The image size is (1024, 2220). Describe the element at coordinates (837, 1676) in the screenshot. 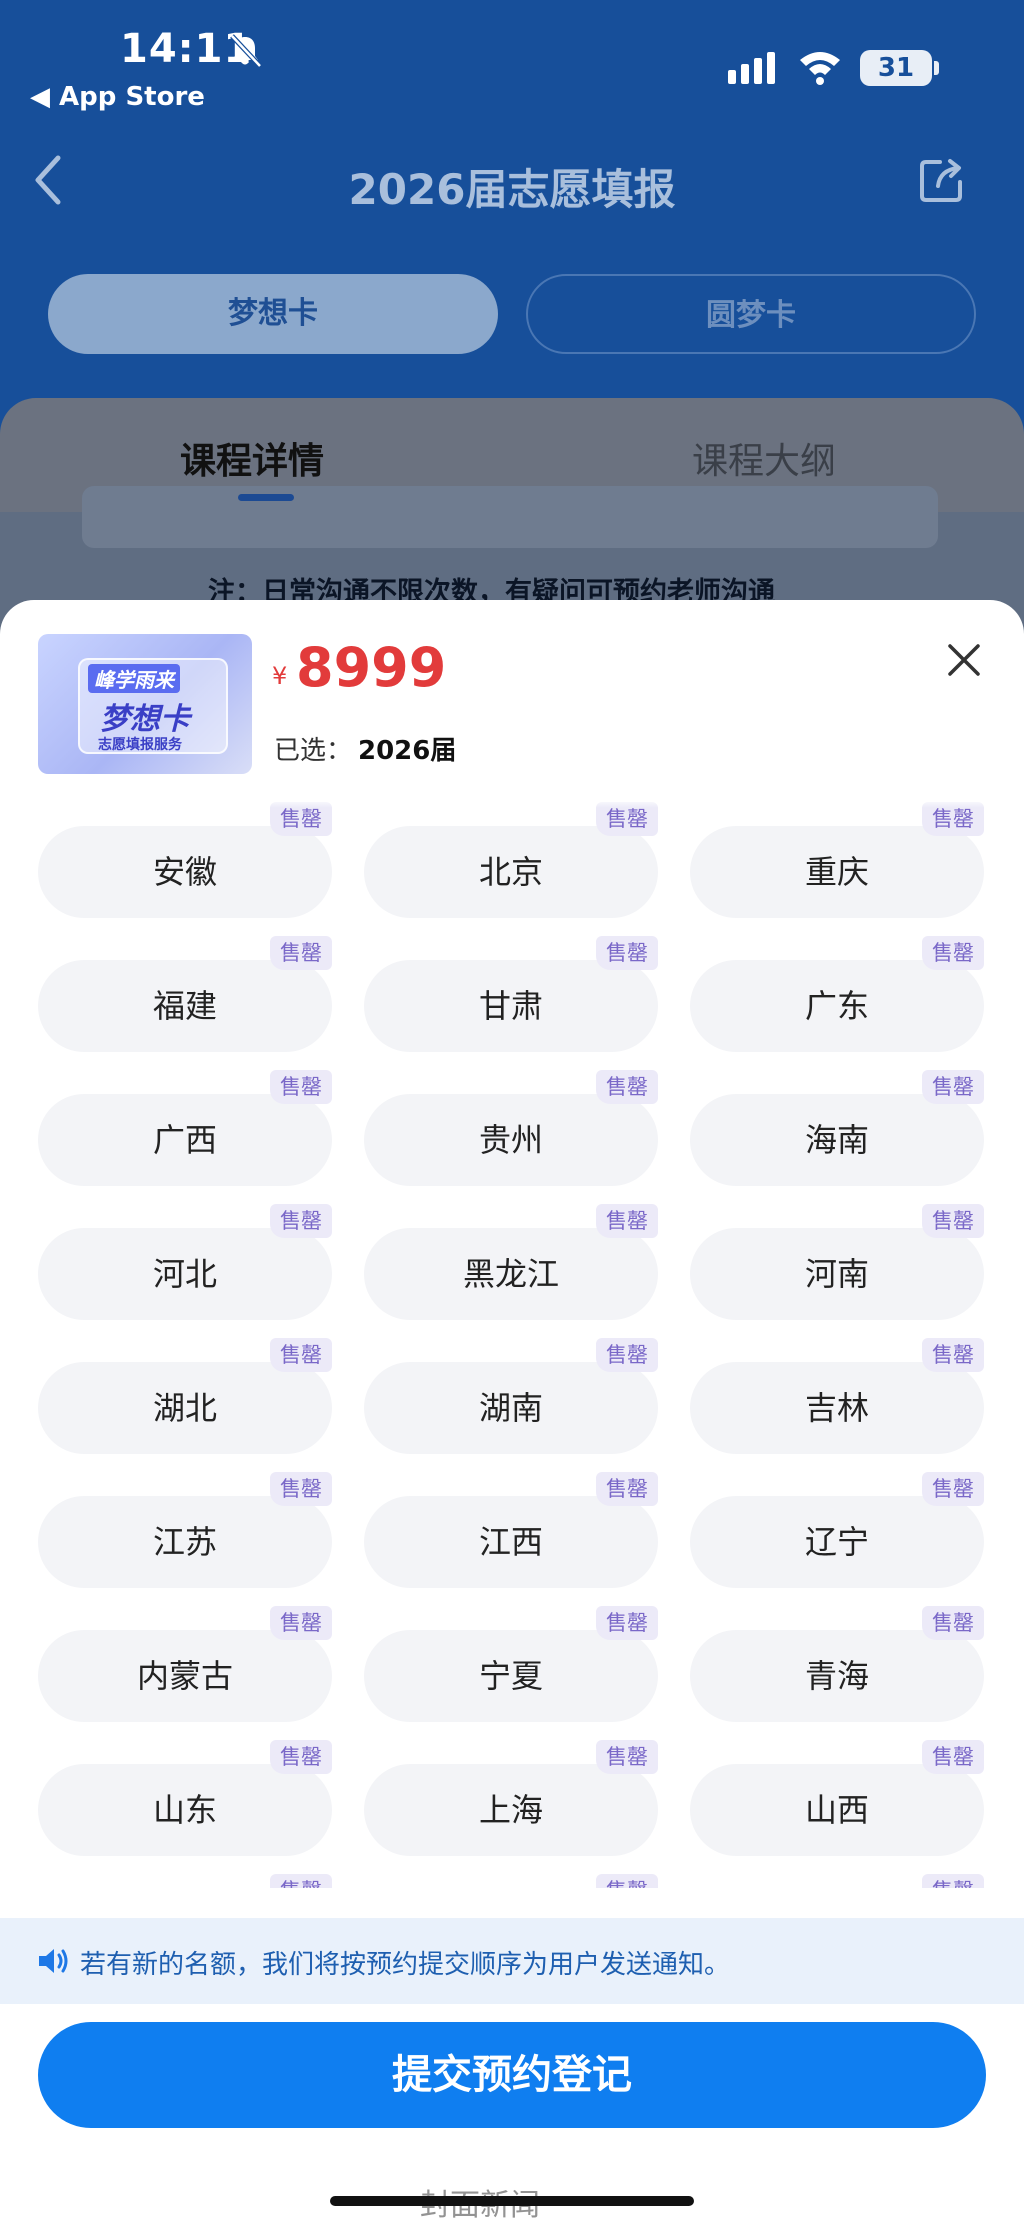

I see `province-option: 青海` at that location.